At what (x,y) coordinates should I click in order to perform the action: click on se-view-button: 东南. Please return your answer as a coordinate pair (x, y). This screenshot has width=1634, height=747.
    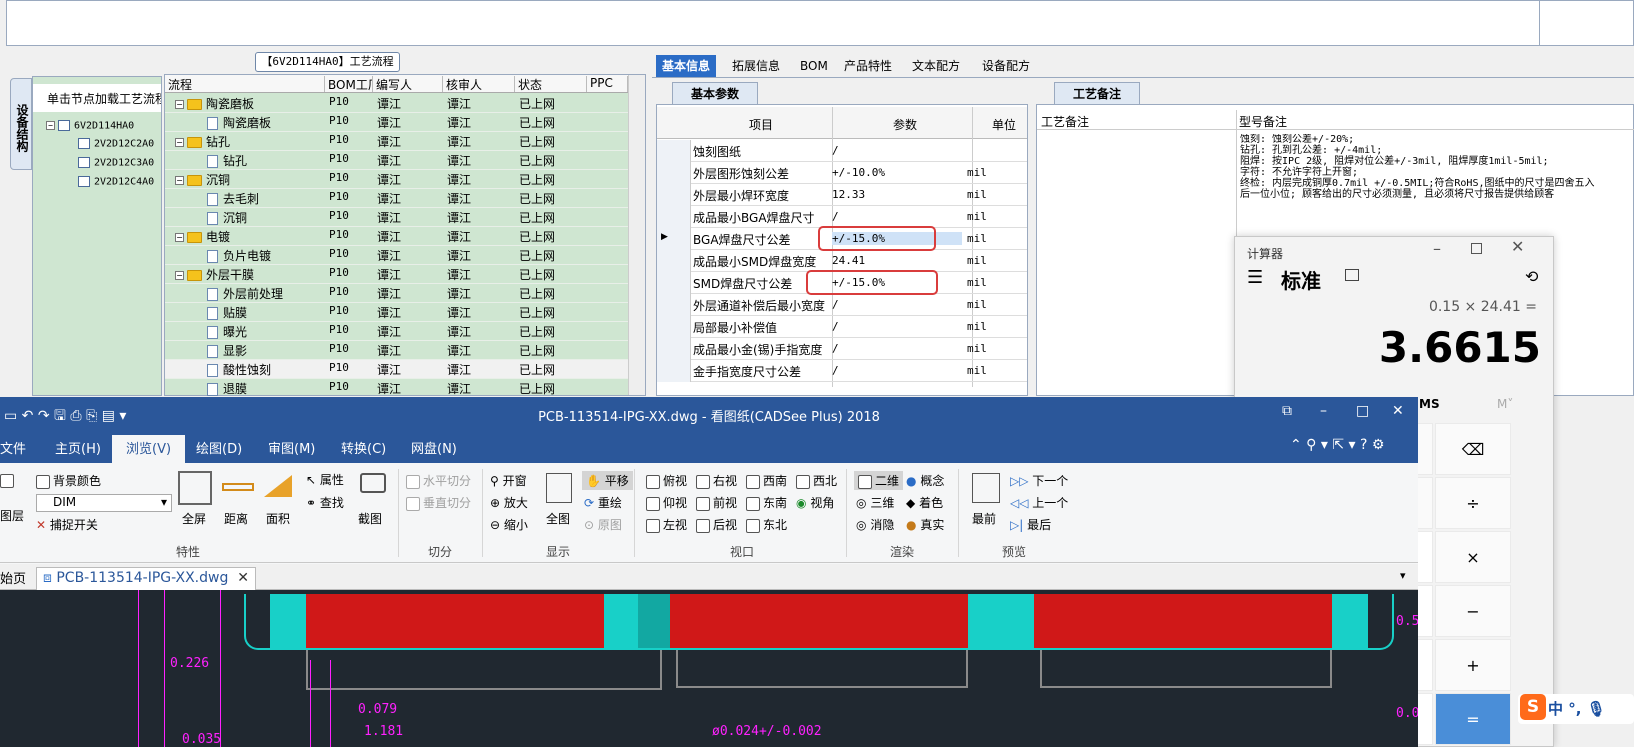
    Looking at the image, I should click on (766, 502).